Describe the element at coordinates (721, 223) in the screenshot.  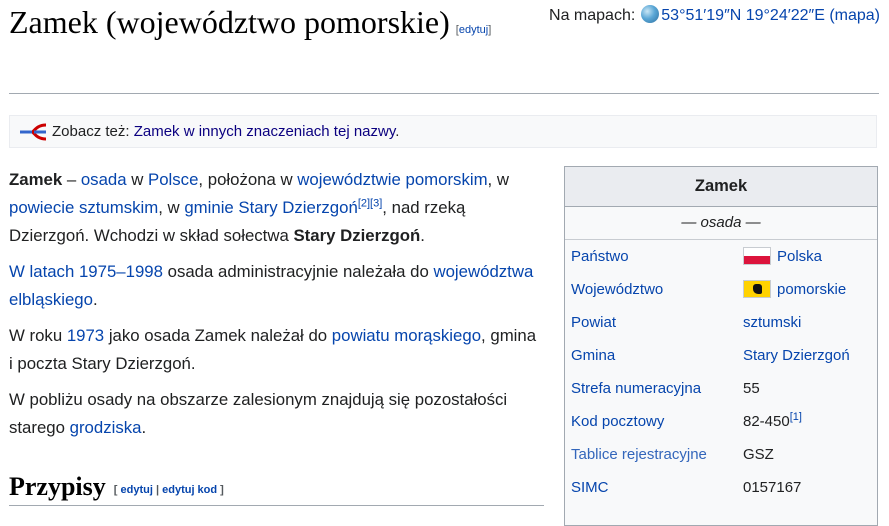
I see `infobox-type: — osada —` at that location.